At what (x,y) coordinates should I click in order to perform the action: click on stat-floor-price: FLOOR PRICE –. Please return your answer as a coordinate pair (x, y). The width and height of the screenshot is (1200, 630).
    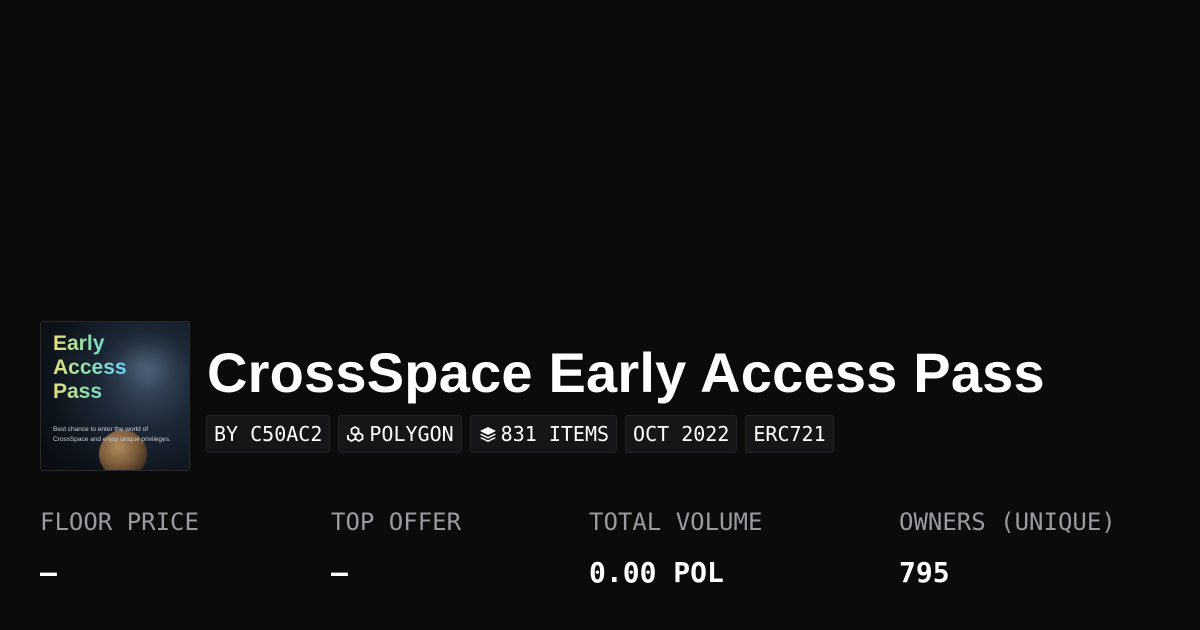
    Looking at the image, I should click on (119, 547).